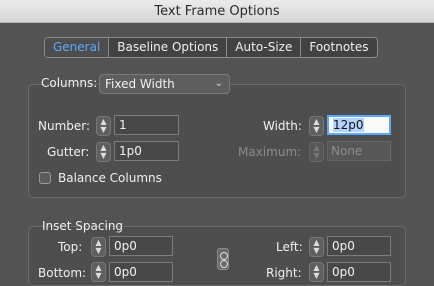 The height and width of the screenshot is (286, 434). Describe the element at coordinates (270, 152) in the screenshot. I see `maximum-label: Maximum:` at that location.